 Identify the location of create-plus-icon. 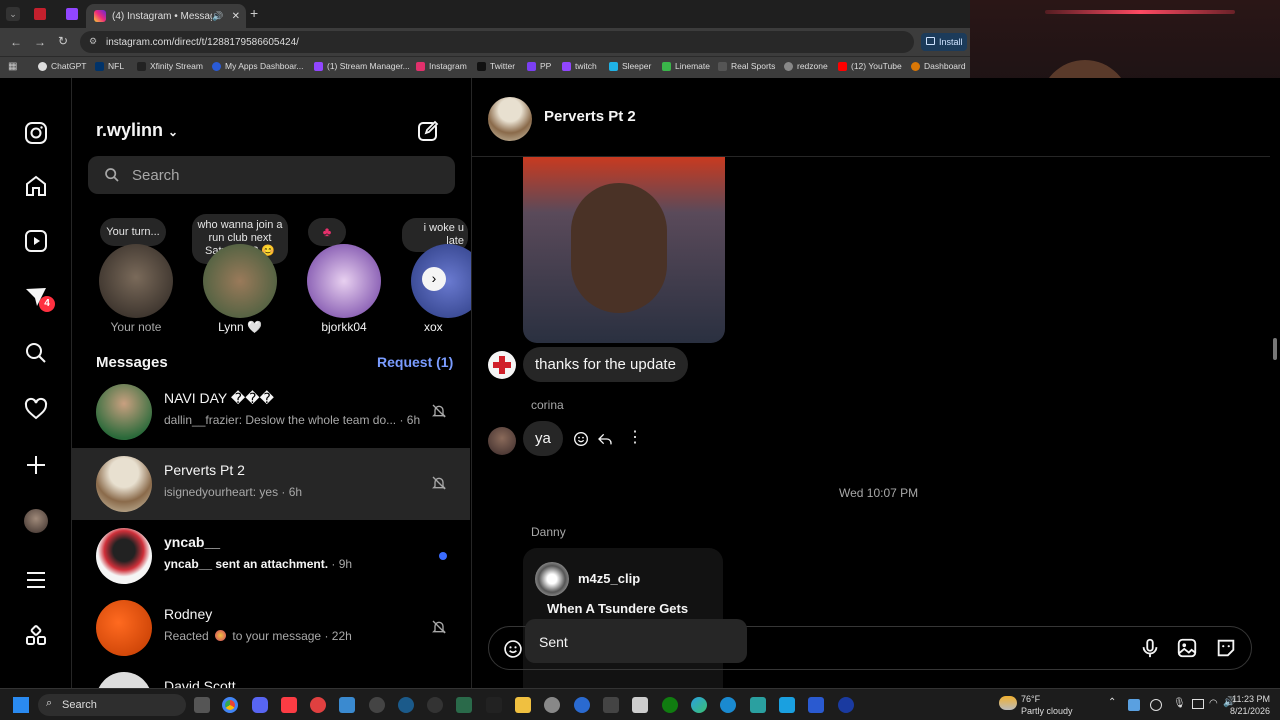
(36, 465).